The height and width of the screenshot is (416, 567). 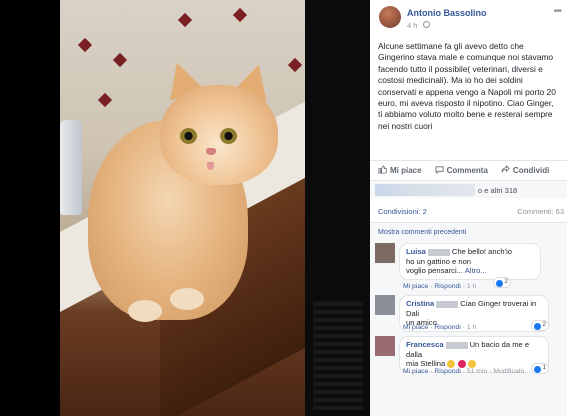 I want to click on action-bar: Mi piace Commenta Condividi, so click(x=468, y=170).